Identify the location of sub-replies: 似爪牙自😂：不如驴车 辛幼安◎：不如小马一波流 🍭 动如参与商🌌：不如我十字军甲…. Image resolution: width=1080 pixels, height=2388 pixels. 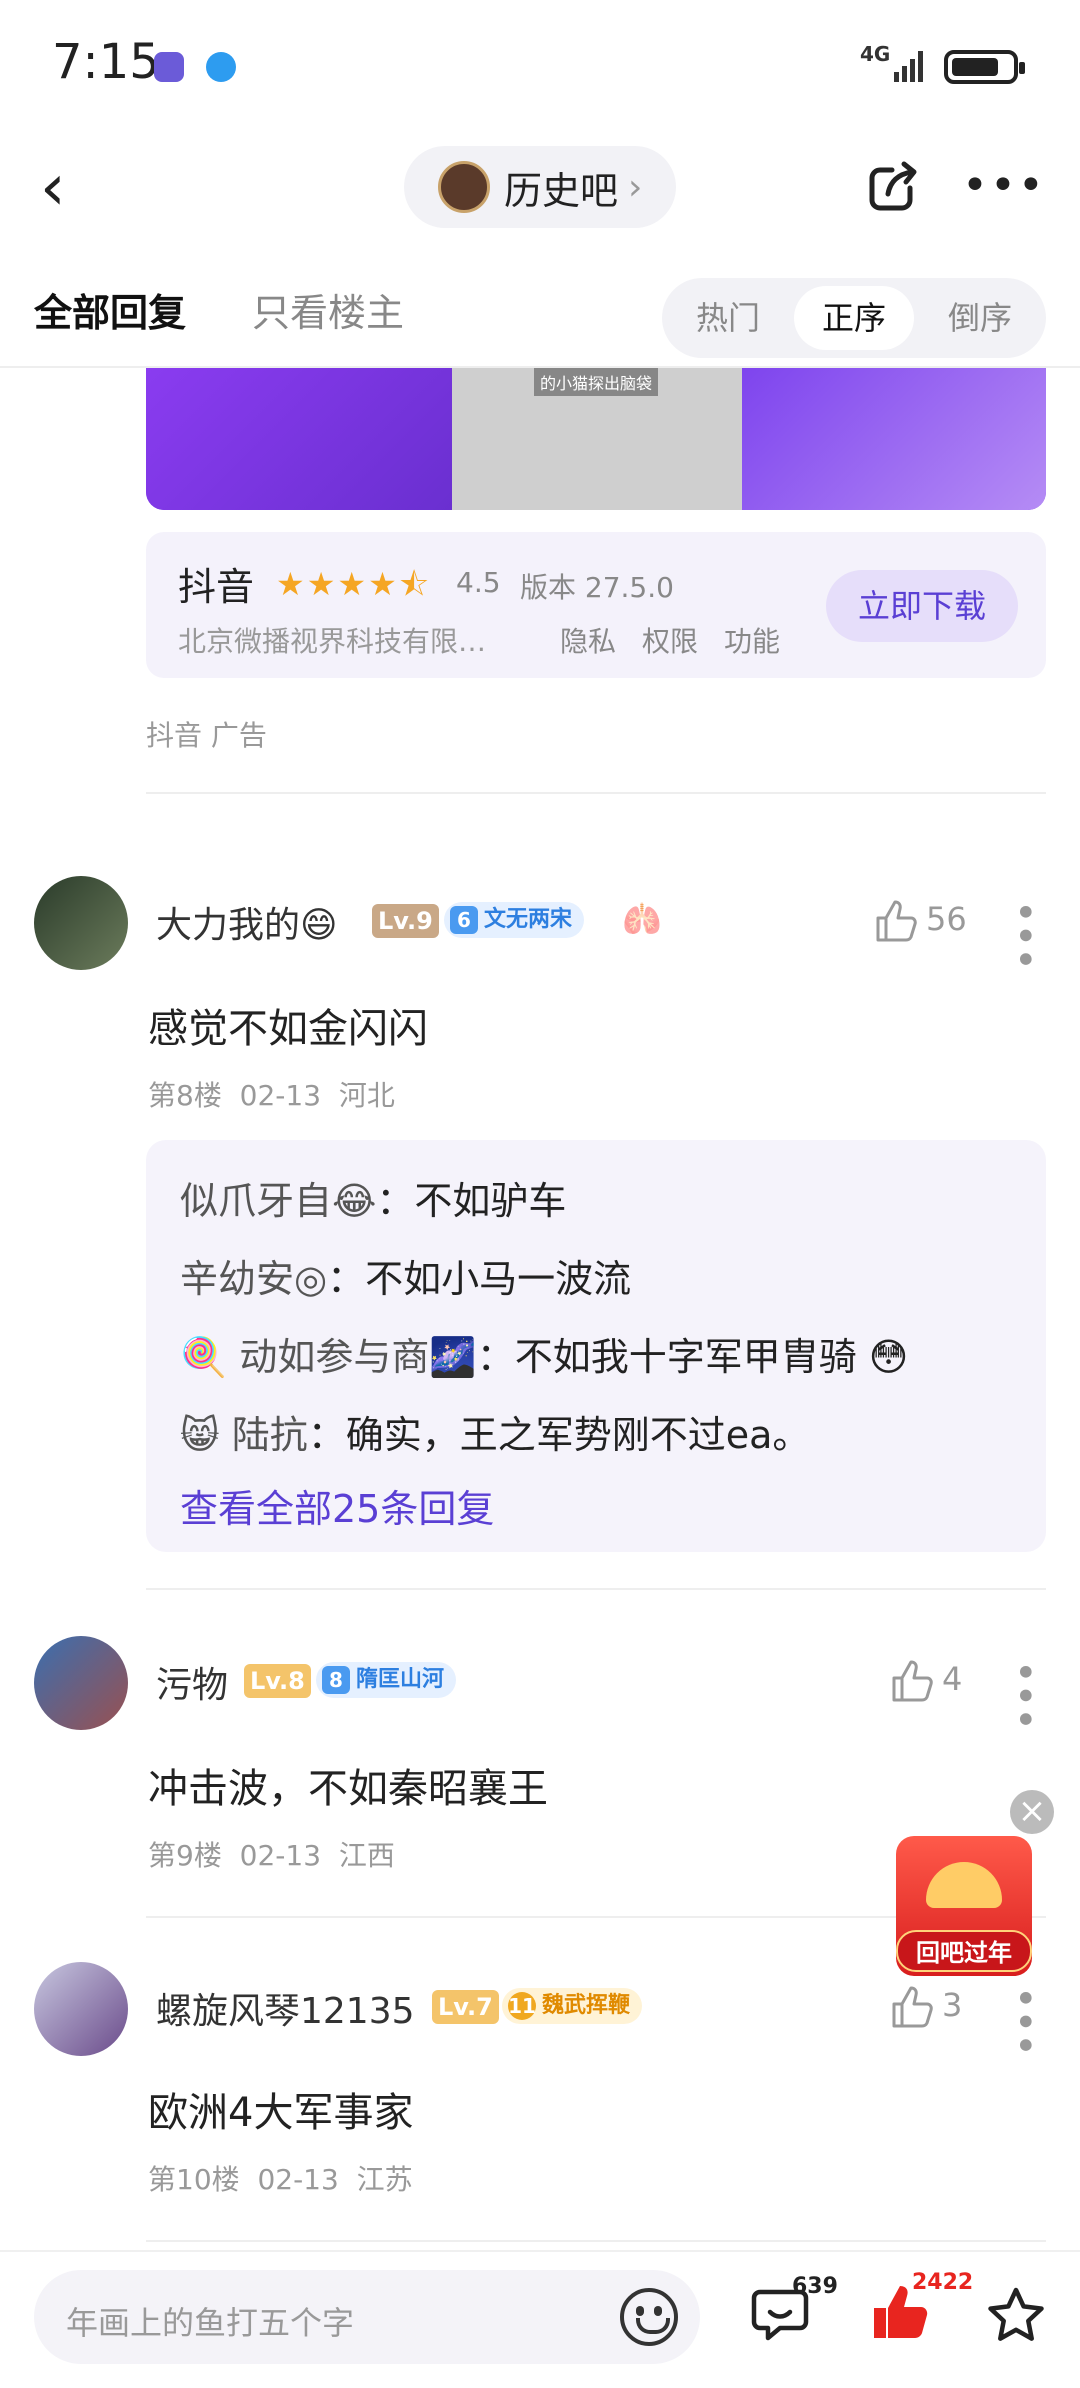
(596, 1346).